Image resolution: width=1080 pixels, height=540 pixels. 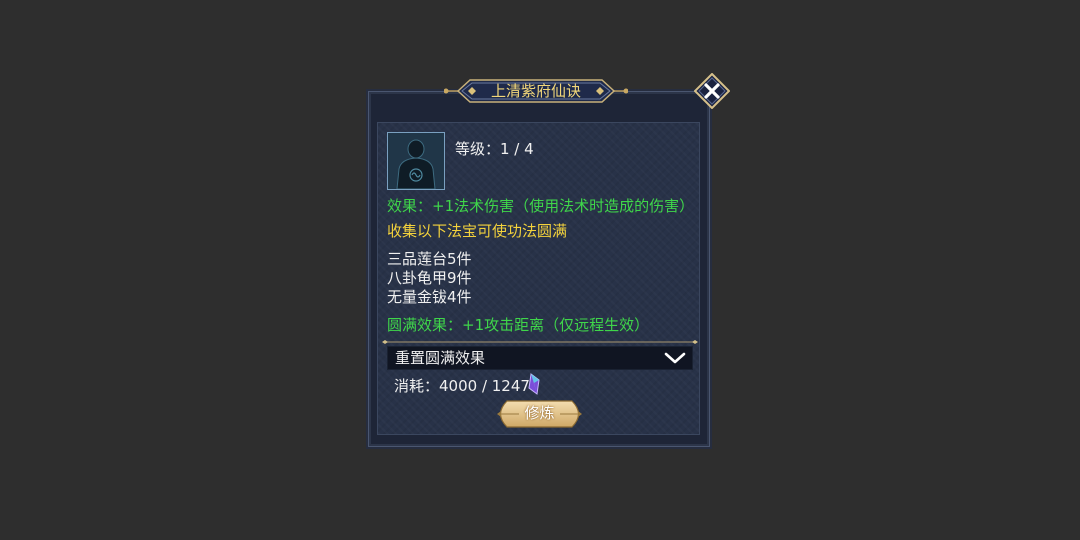 I want to click on silhouette-portrait-icon, so click(x=416, y=161).